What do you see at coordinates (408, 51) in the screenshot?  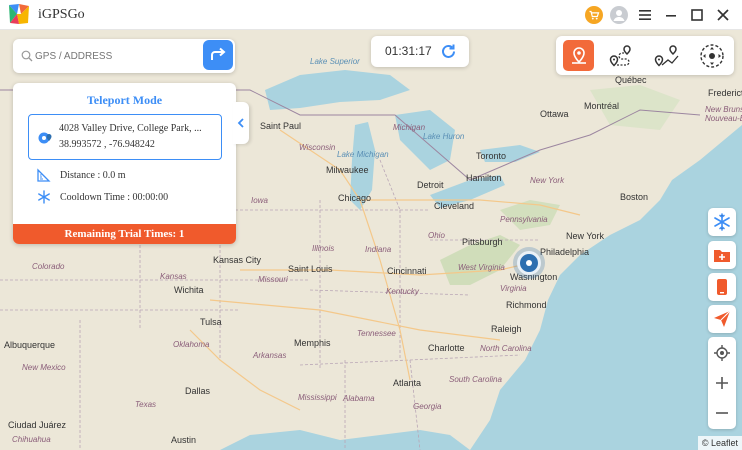 I see `timer-value: 01:31:17` at bounding box center [408, 51].